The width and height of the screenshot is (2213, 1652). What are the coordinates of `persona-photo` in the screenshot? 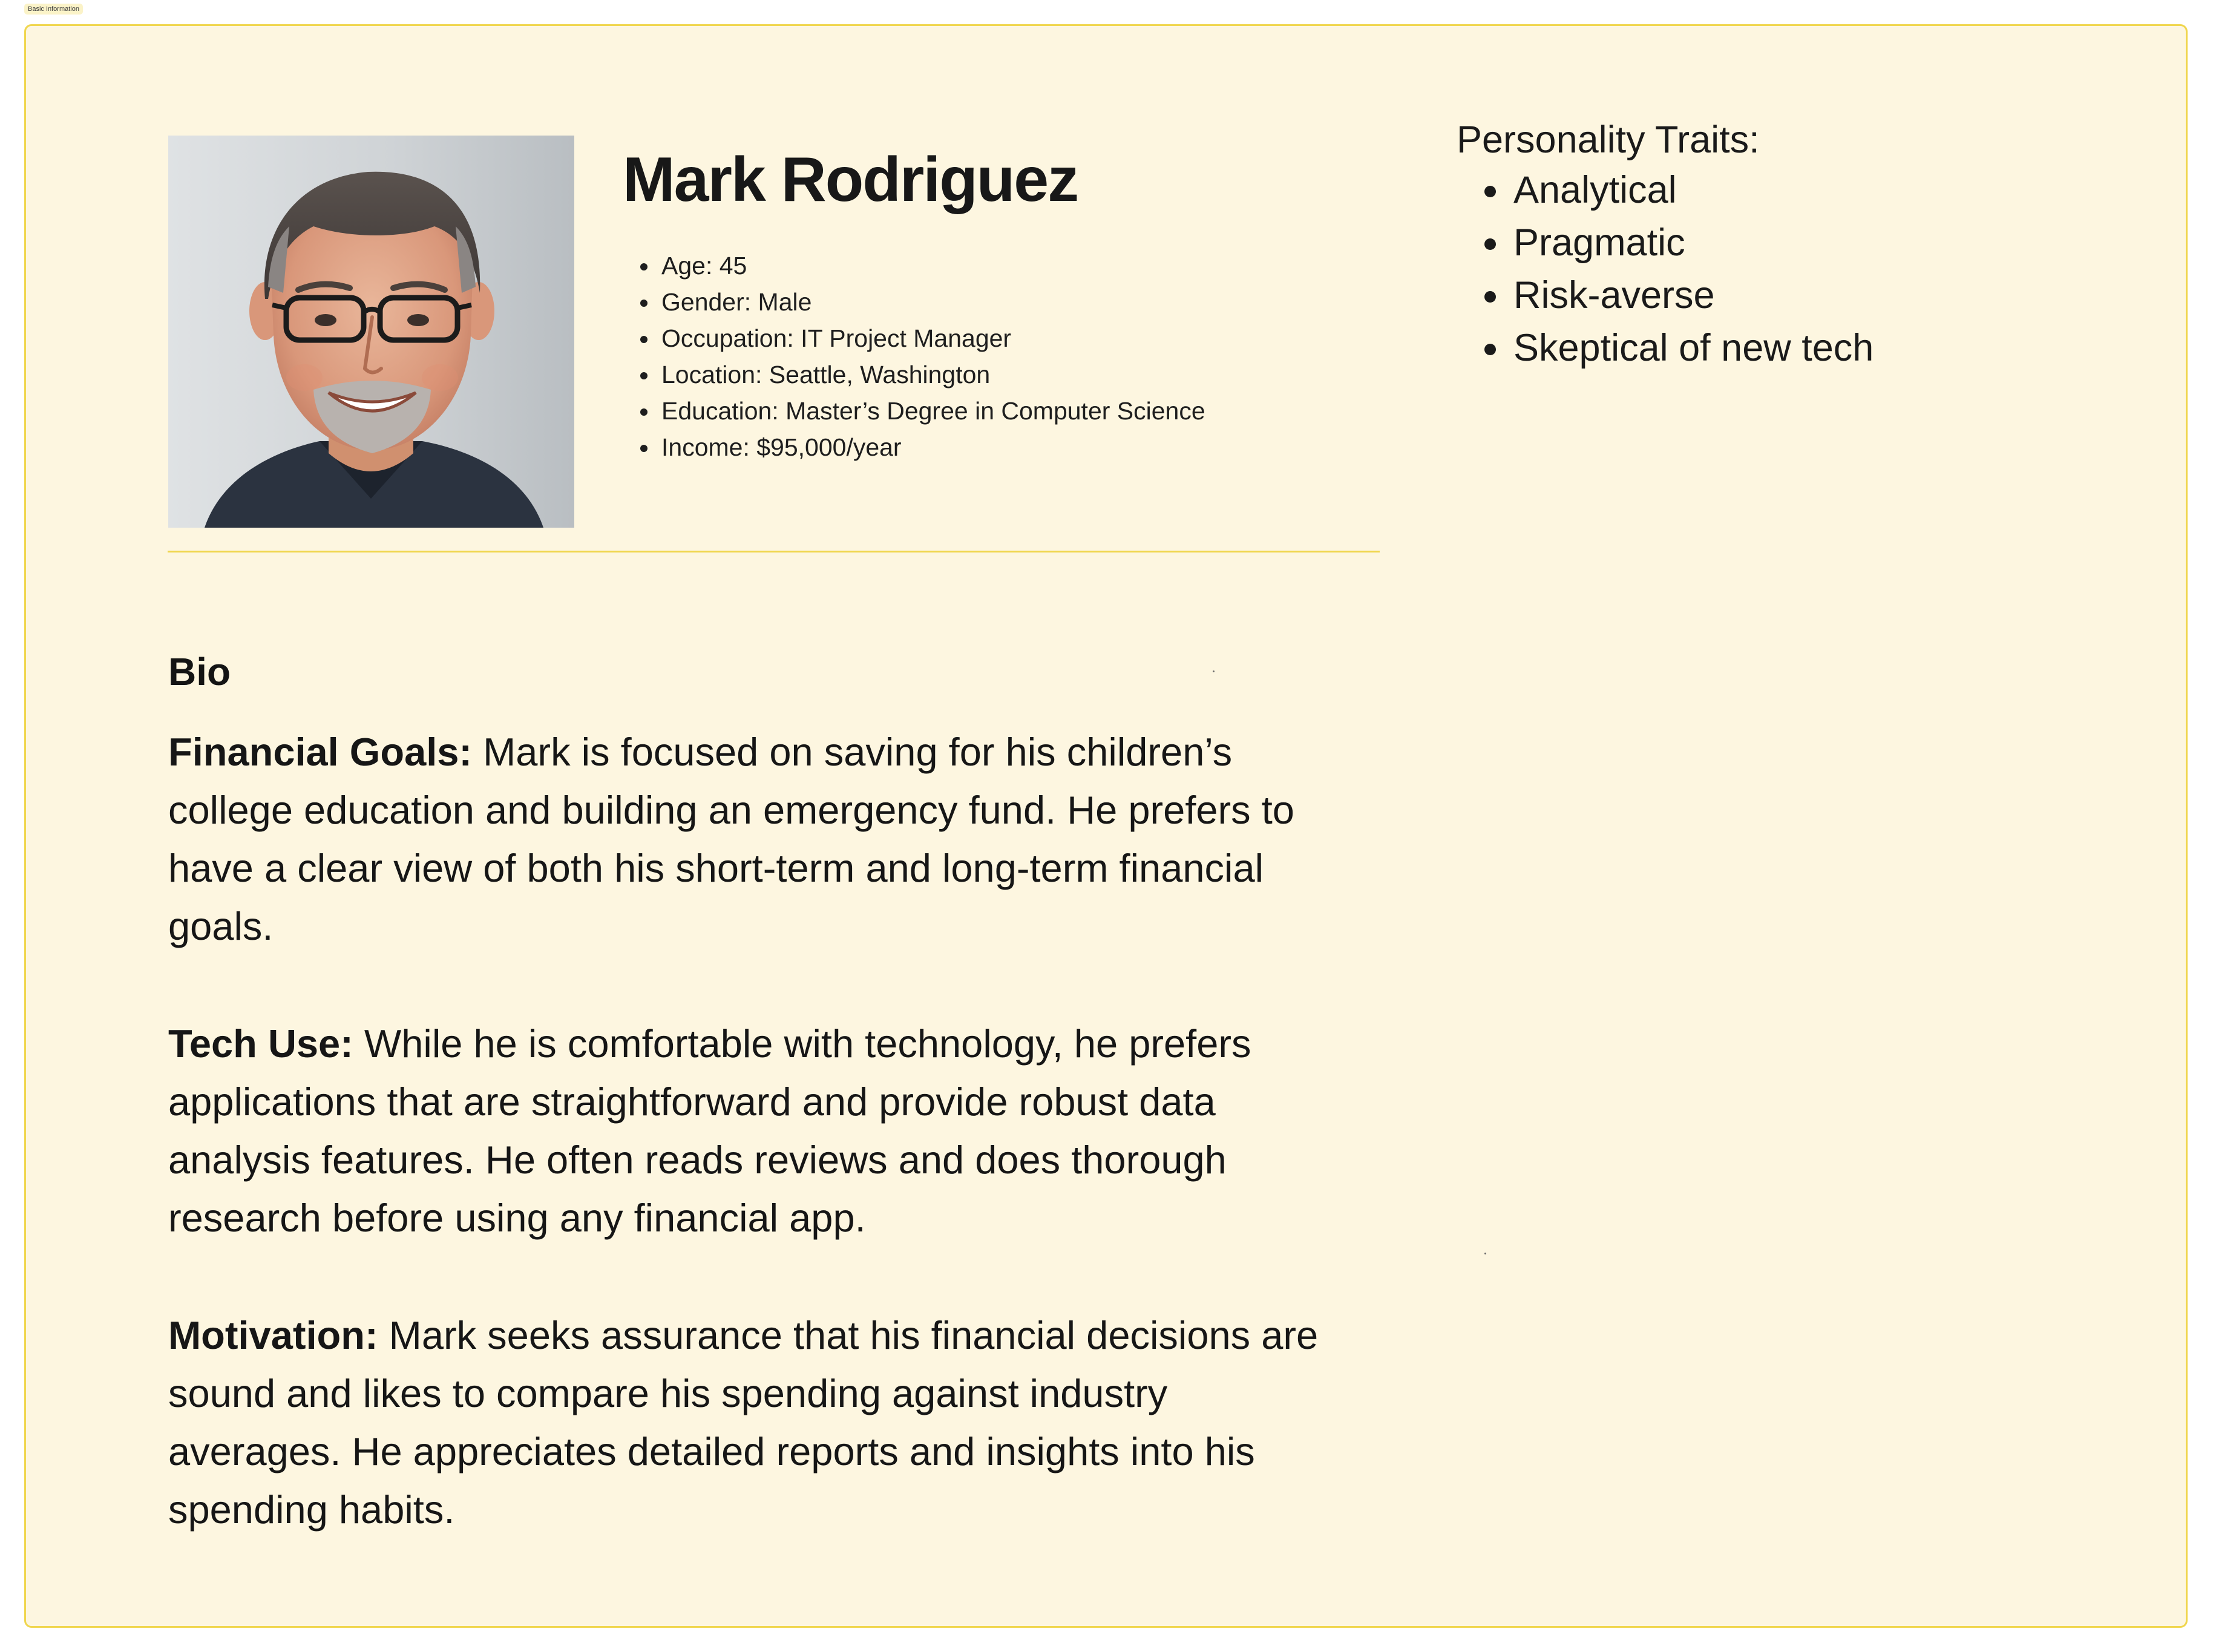 It's located at (371, 332).